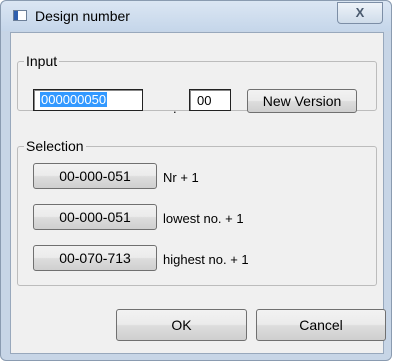 This screenshot has height=363, width=394. I want to click on app-icon, so click(20, 15).